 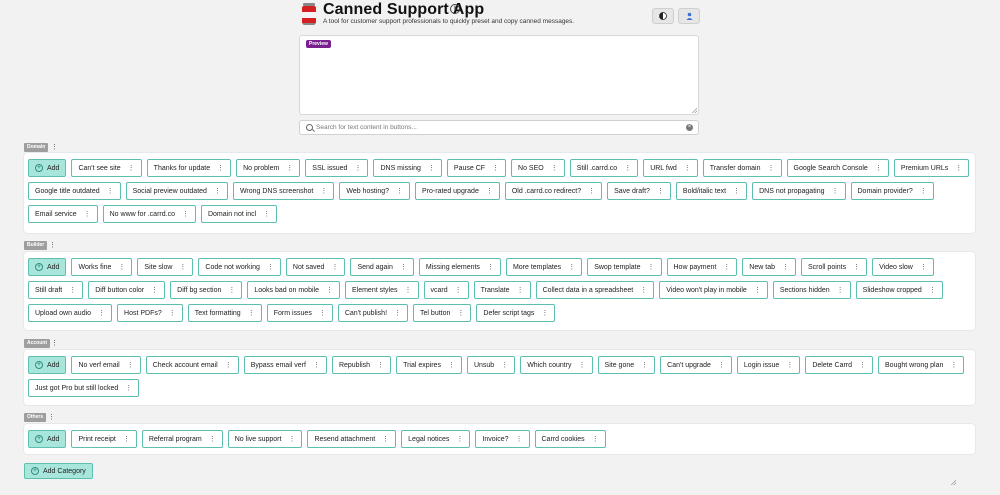 What do you see at coordinates (285, 365) in the screenshot?
I see `canned-message-button: Bypass email verf ⋮` at bounding box center [285, 365].